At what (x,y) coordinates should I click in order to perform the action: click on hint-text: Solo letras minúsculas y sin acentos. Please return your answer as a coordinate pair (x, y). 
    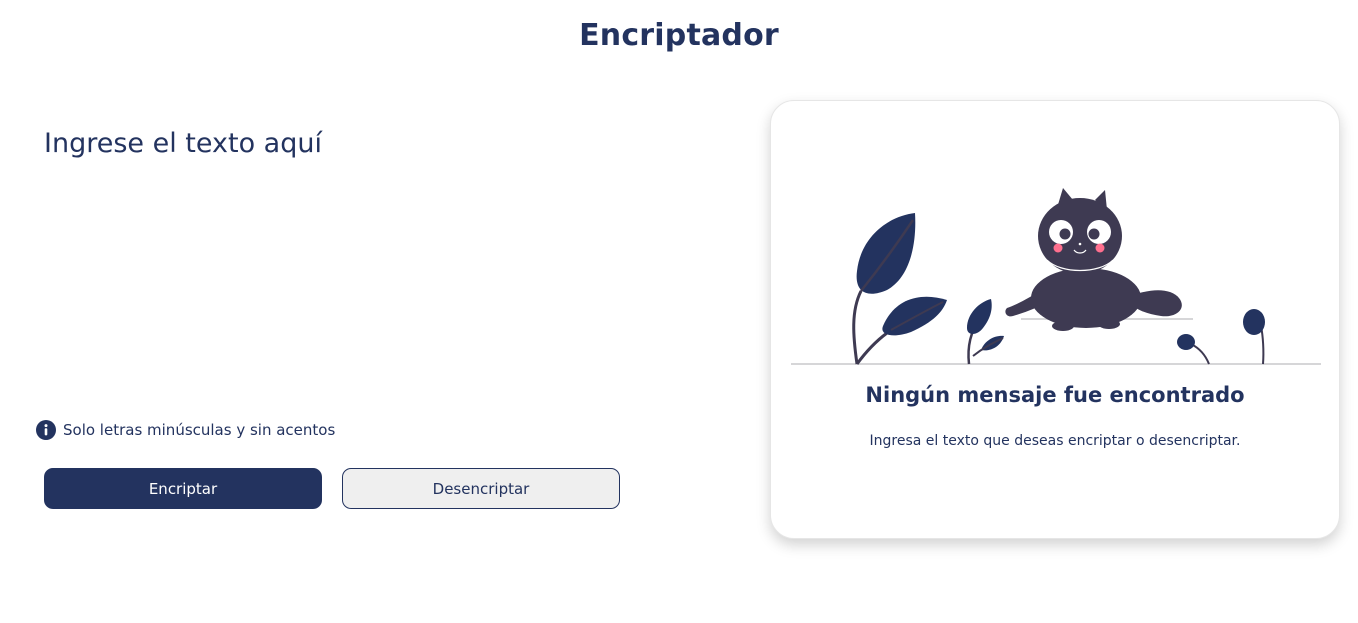
    Looking at the image, I should click on (199, 430).